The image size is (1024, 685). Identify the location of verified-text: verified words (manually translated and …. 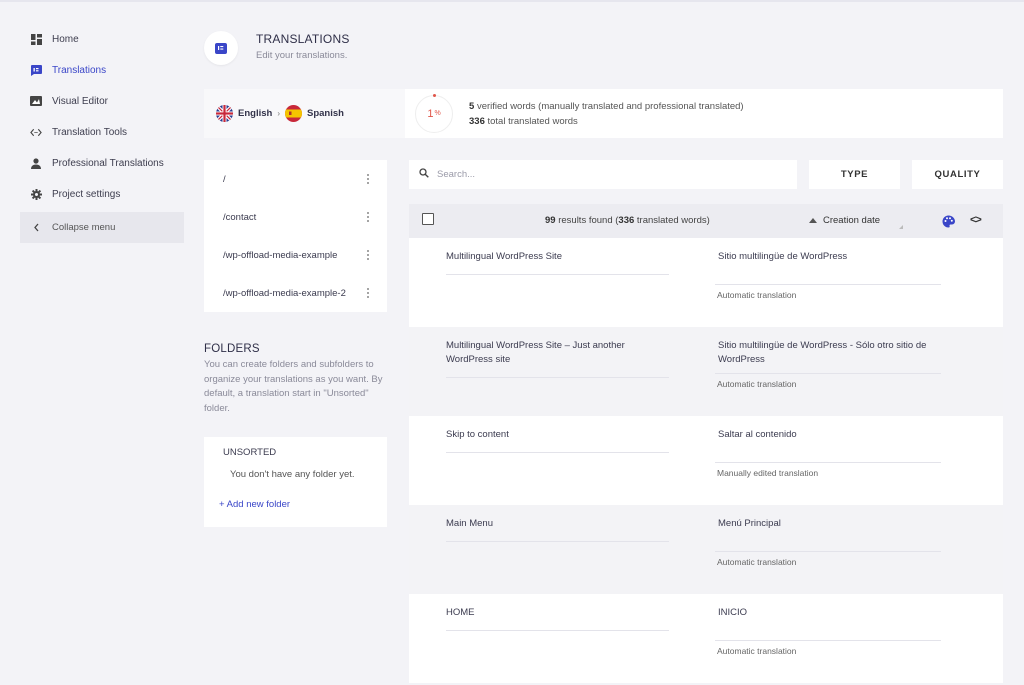
(610, 106).